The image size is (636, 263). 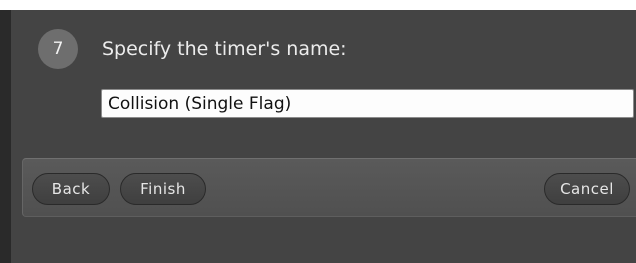 What do you see at coordinates (71, 189) in the screenshot?
I see `back-button: Back` at bounding box center [71, 189].